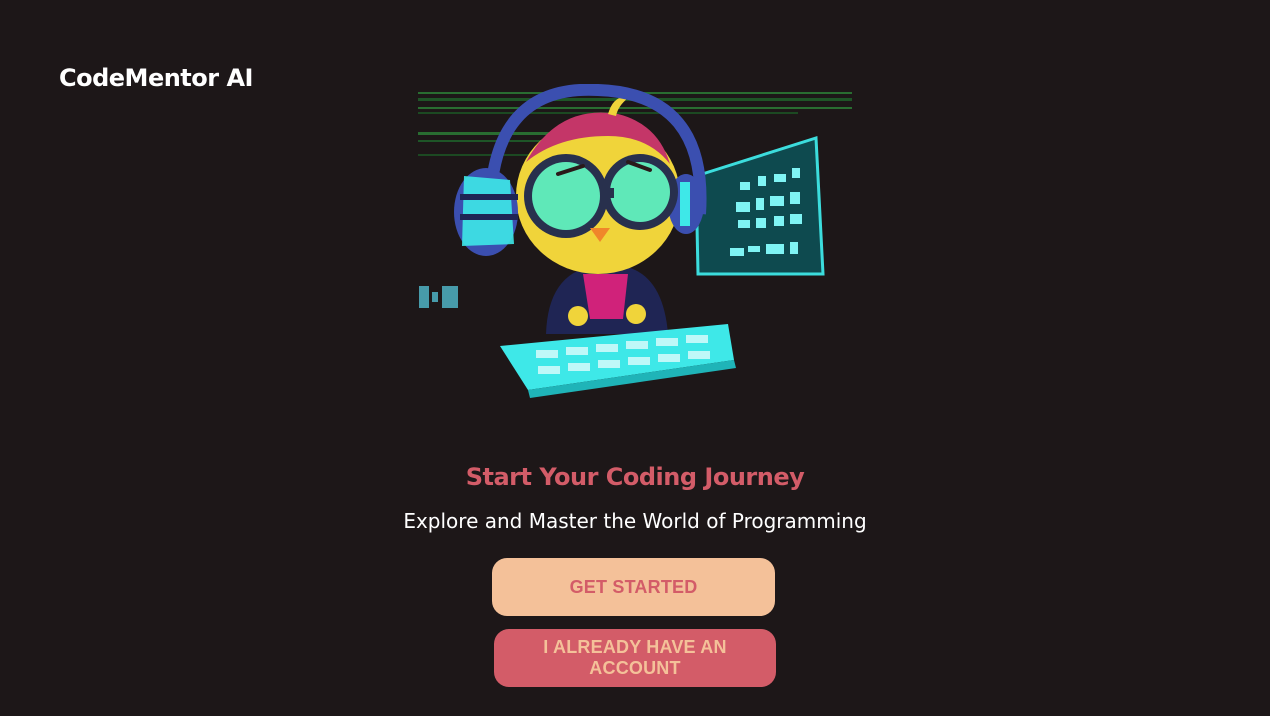  Describe the element at coordinates (618, 361) in the screenshot. I see `neon-keyboard` at that location.